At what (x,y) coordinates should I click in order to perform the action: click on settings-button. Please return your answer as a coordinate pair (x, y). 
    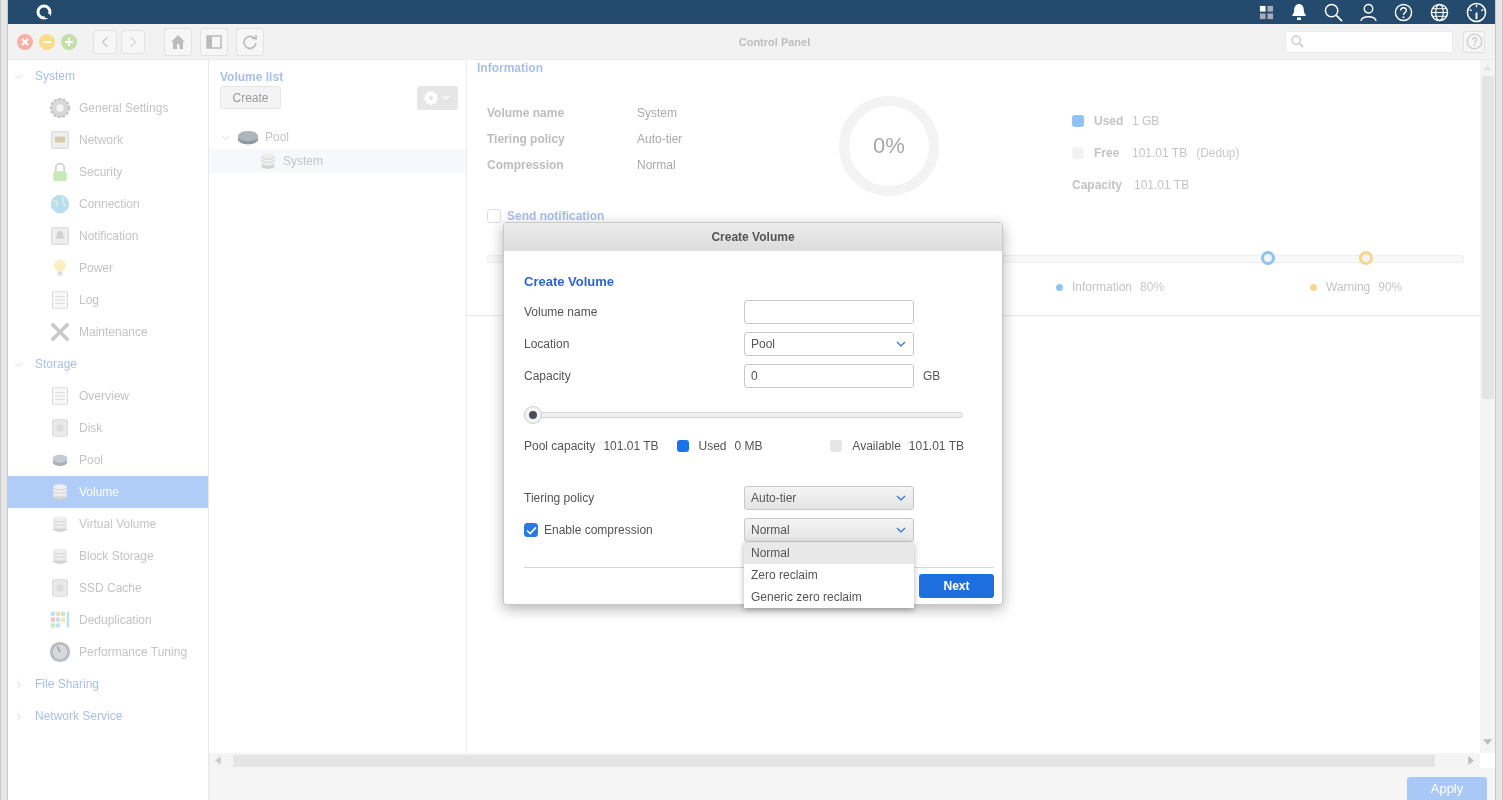
    Looking at the image, I should click on (437, 98).